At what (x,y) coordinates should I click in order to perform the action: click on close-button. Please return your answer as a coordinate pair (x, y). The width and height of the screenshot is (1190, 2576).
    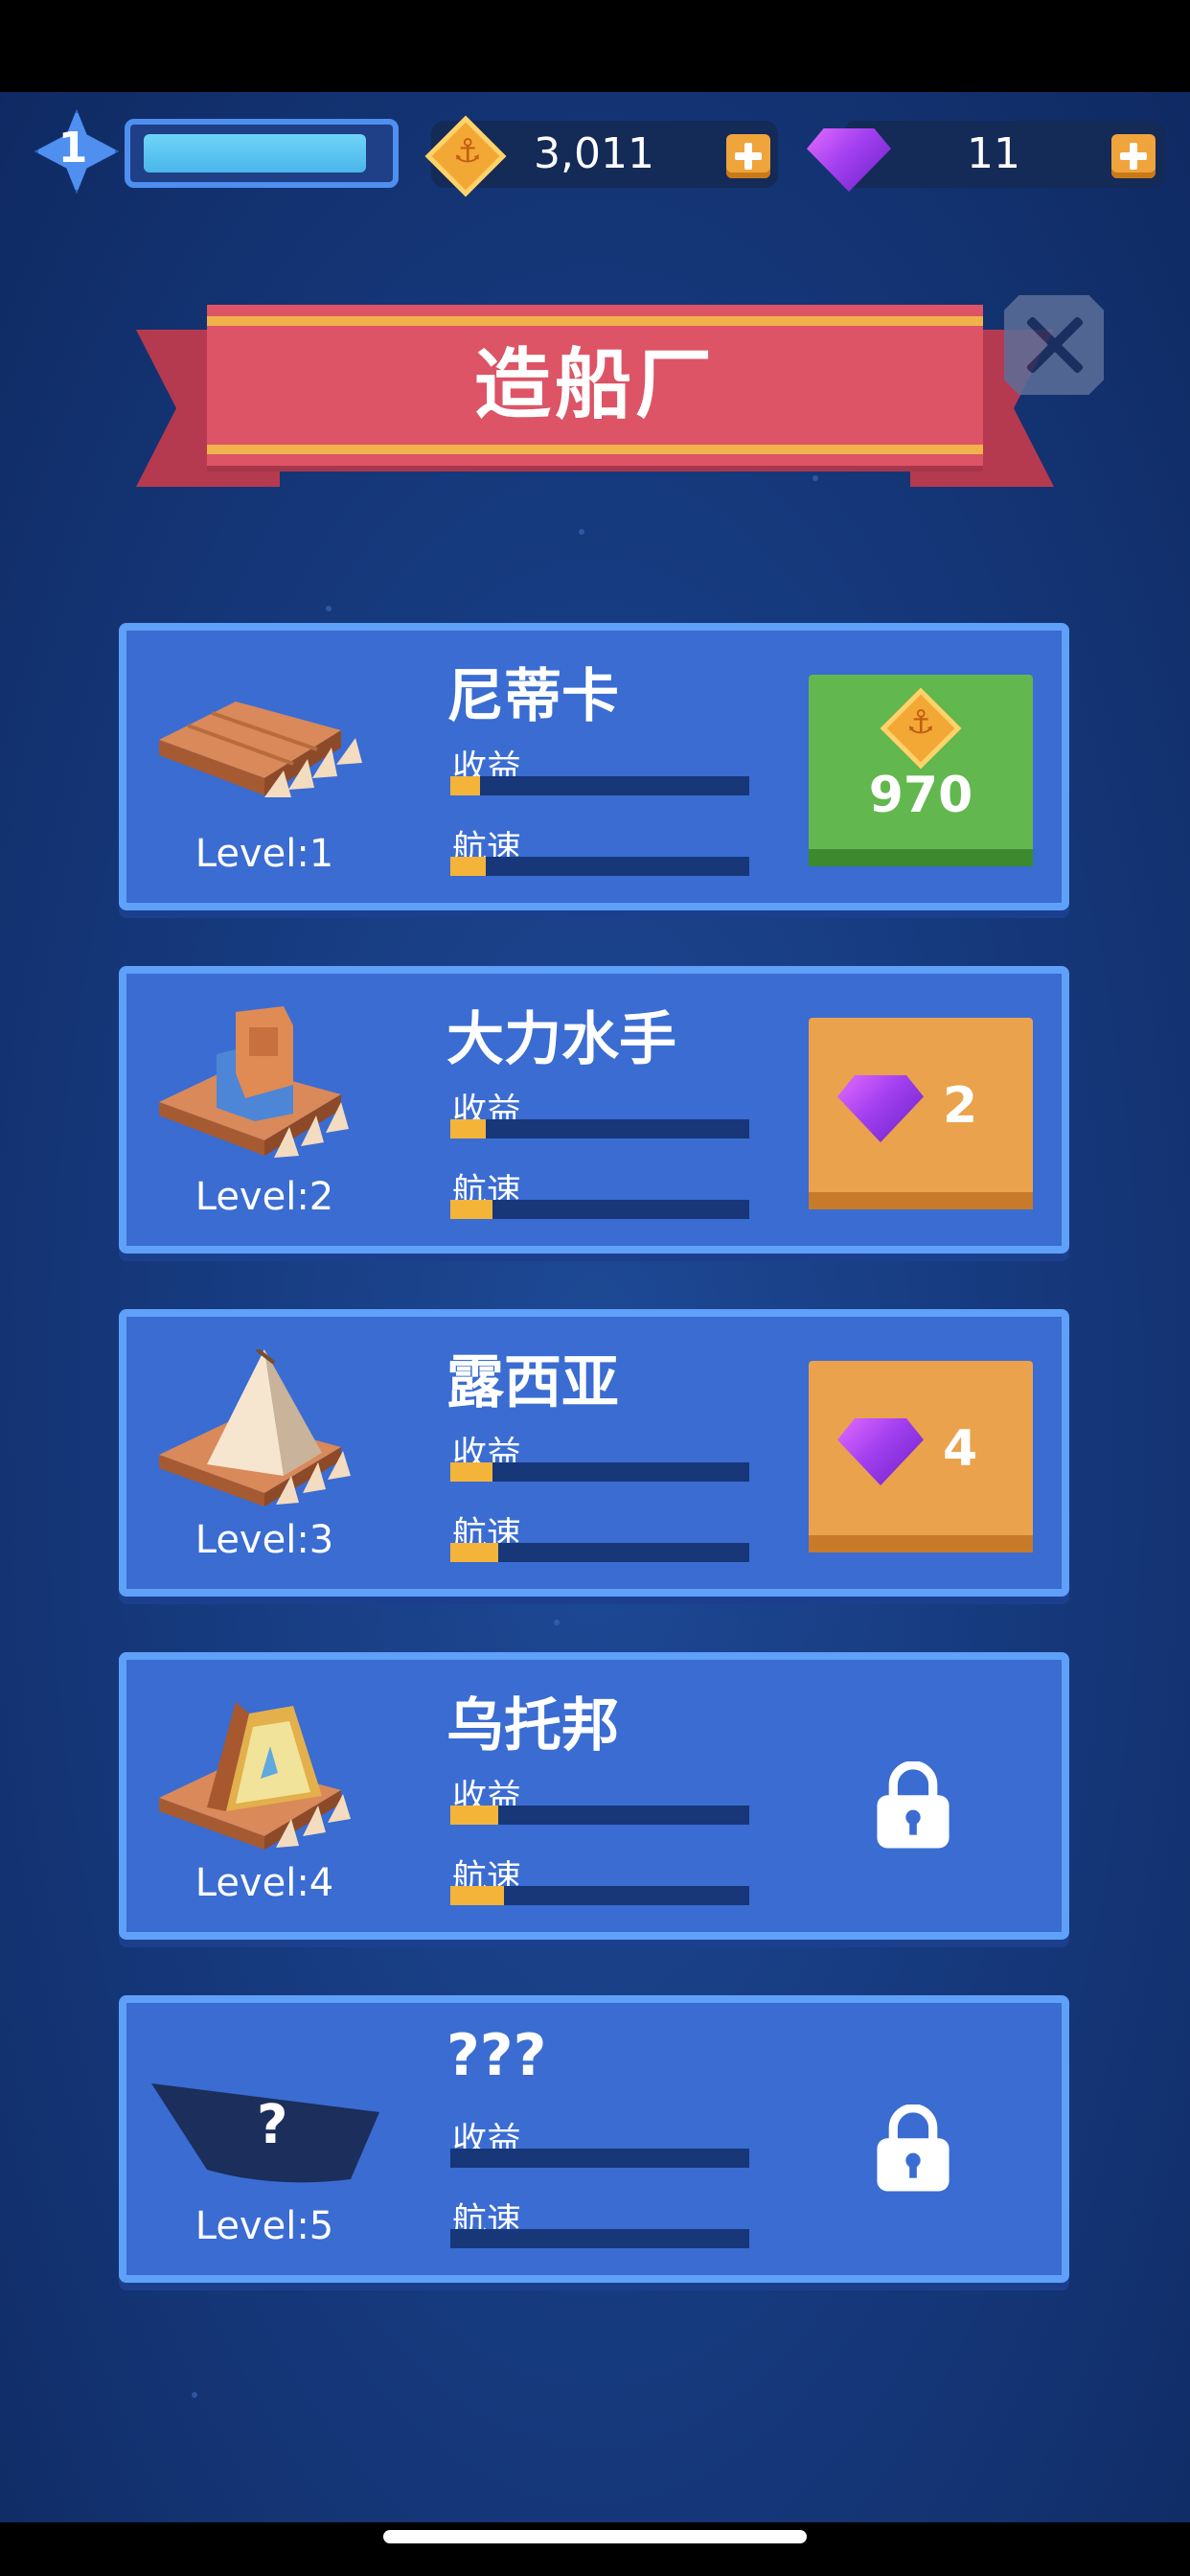
    Looking at the image, I should click on (1054, 345).